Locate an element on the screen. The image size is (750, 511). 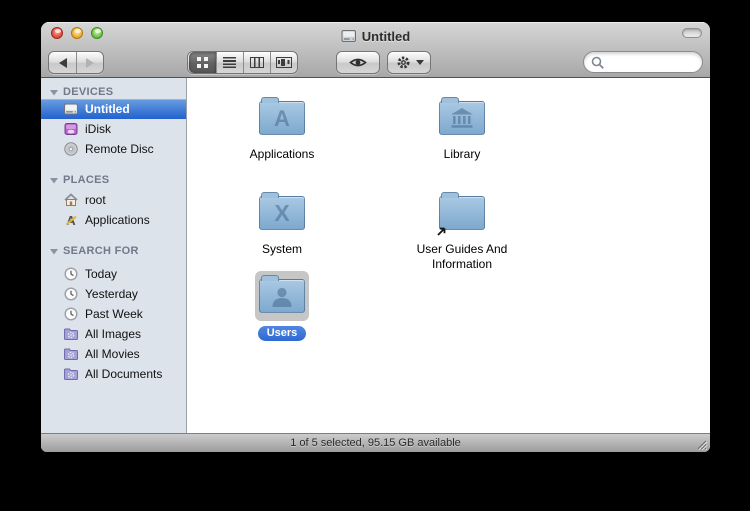
back-arrow-icon is located at coordinates (62, 62).